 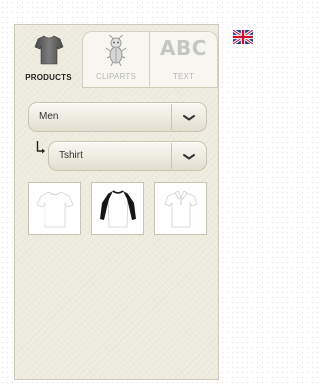 I want to click on clipart-bug-icon, so click(x=116, y=53).